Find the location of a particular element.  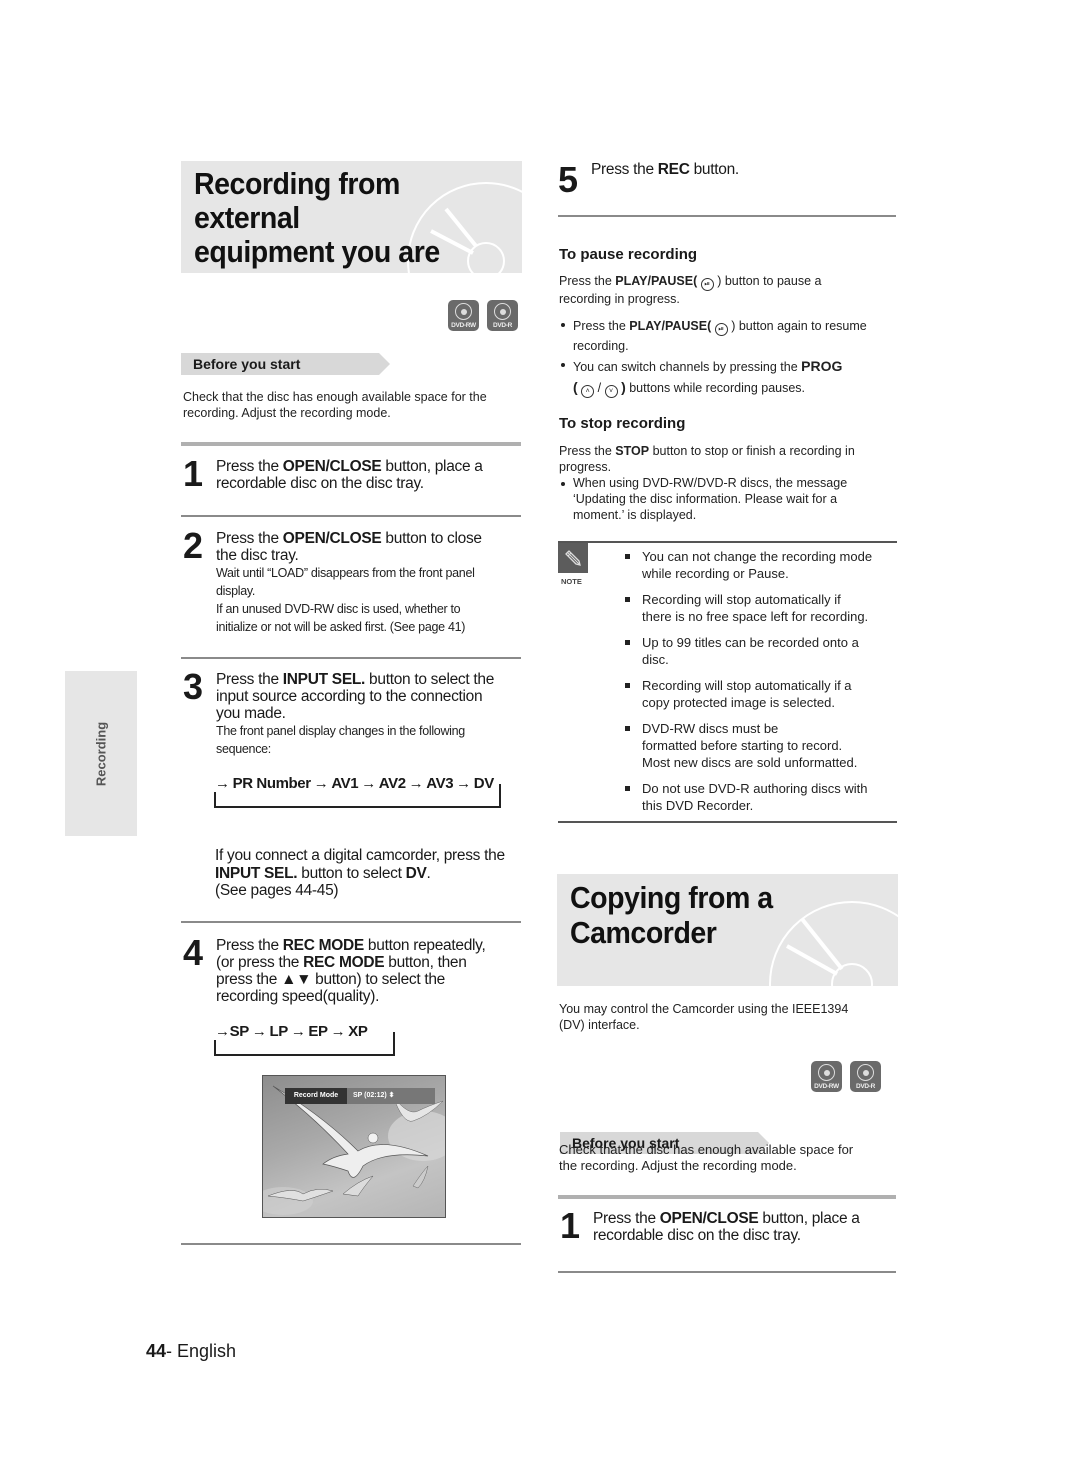

sequence-item: EP is located at coordinates (318, 1031).